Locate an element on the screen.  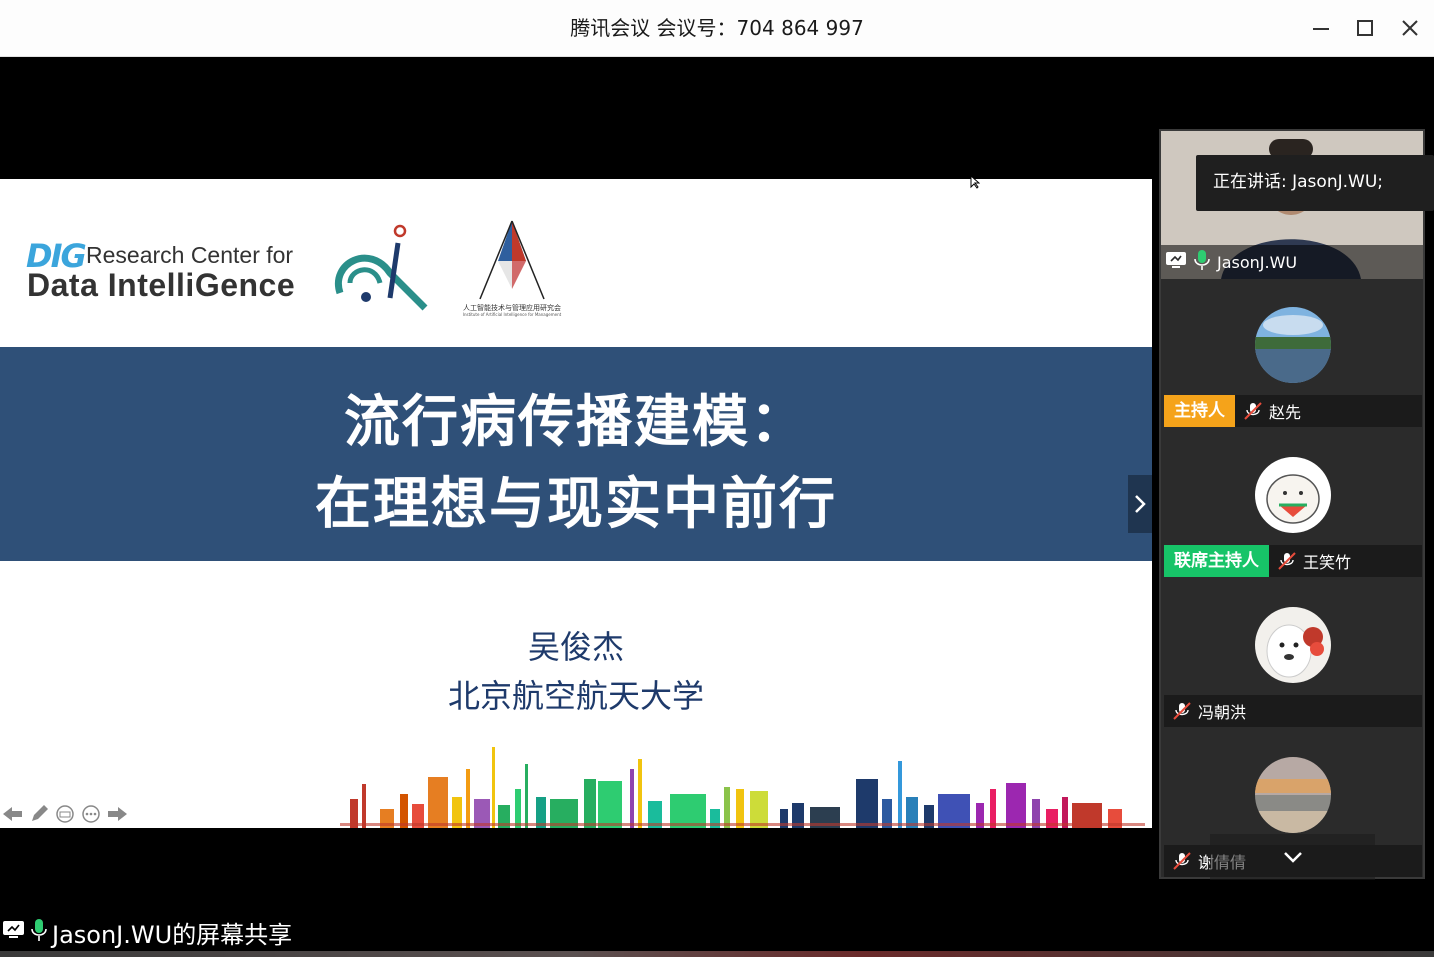
more-icon is located at coordinates (91, 814).